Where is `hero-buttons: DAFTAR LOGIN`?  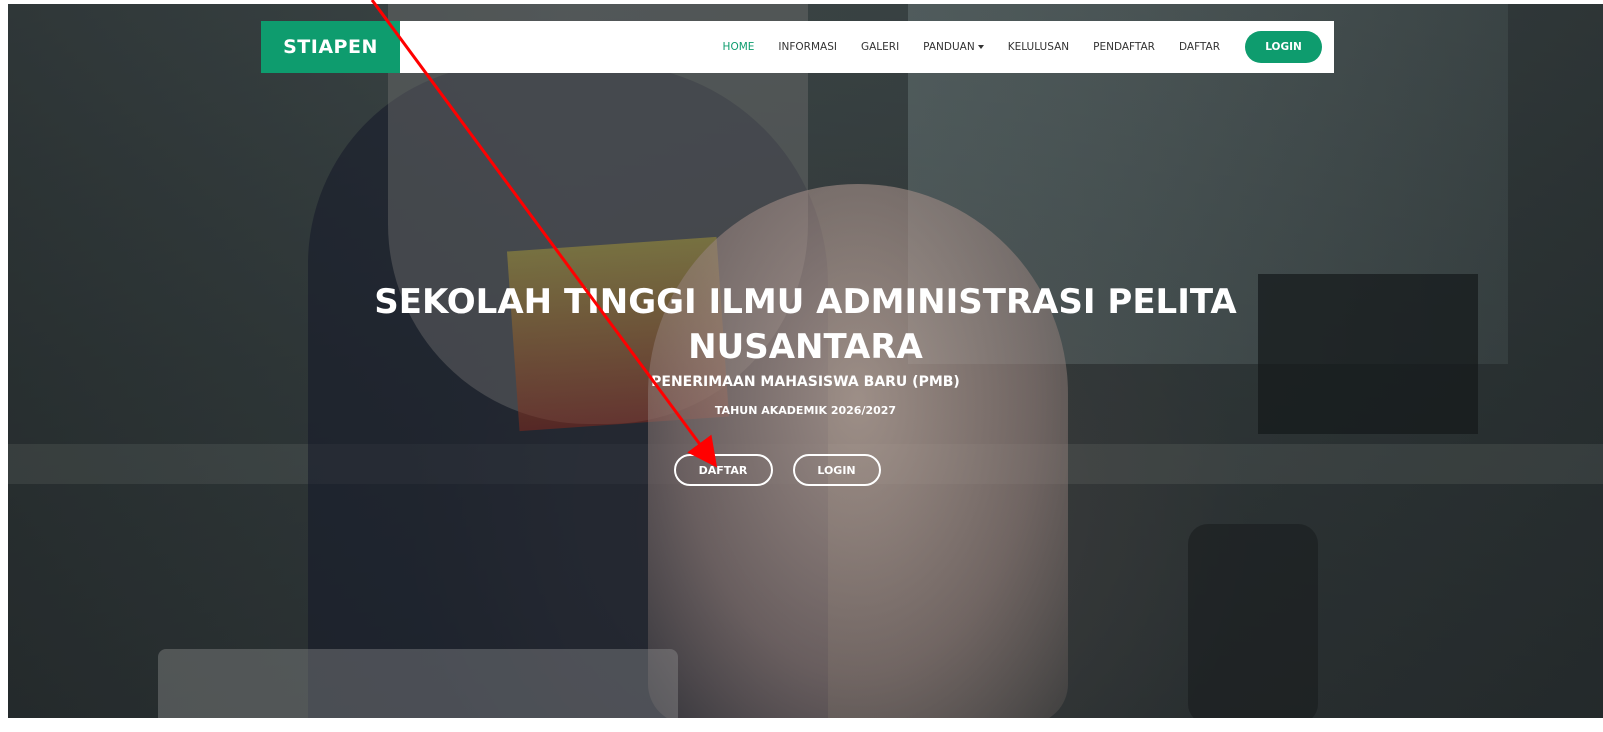 hero-buttons: DAFTAR LOGIN is located at coordinates (801, 470).